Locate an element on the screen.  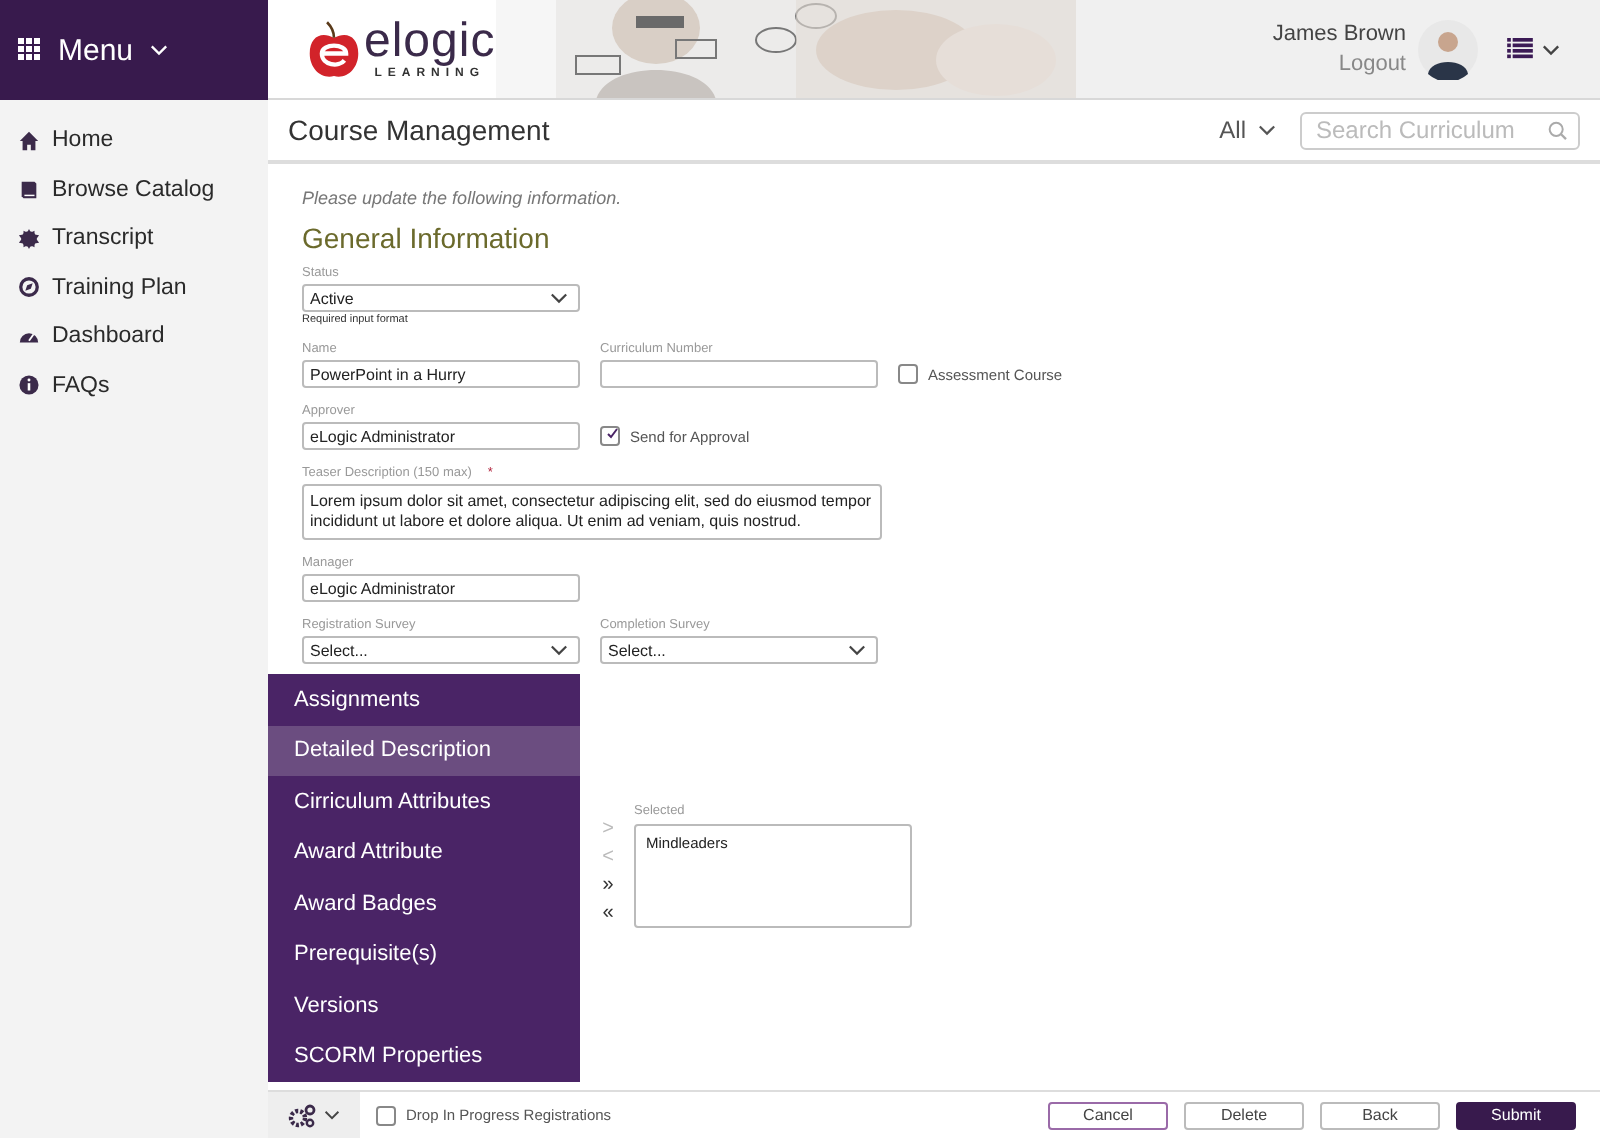
menu-item: Award Badges is located at coordinates (424, 903).